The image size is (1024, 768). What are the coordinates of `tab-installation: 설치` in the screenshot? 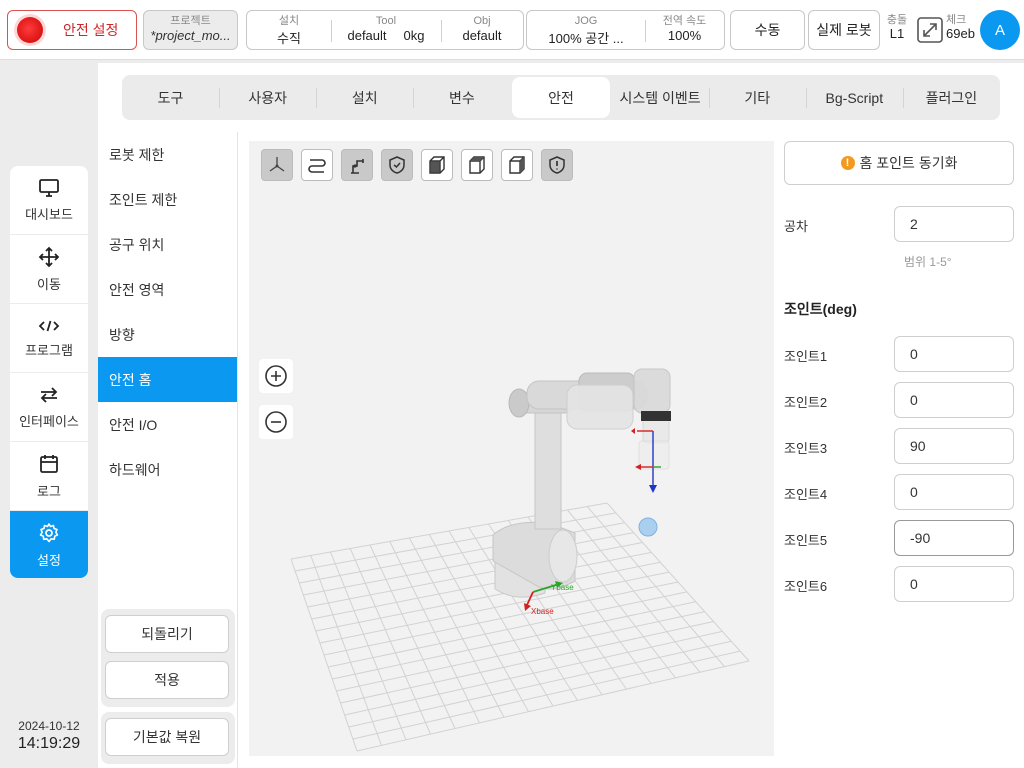 It's located at (364, 97).